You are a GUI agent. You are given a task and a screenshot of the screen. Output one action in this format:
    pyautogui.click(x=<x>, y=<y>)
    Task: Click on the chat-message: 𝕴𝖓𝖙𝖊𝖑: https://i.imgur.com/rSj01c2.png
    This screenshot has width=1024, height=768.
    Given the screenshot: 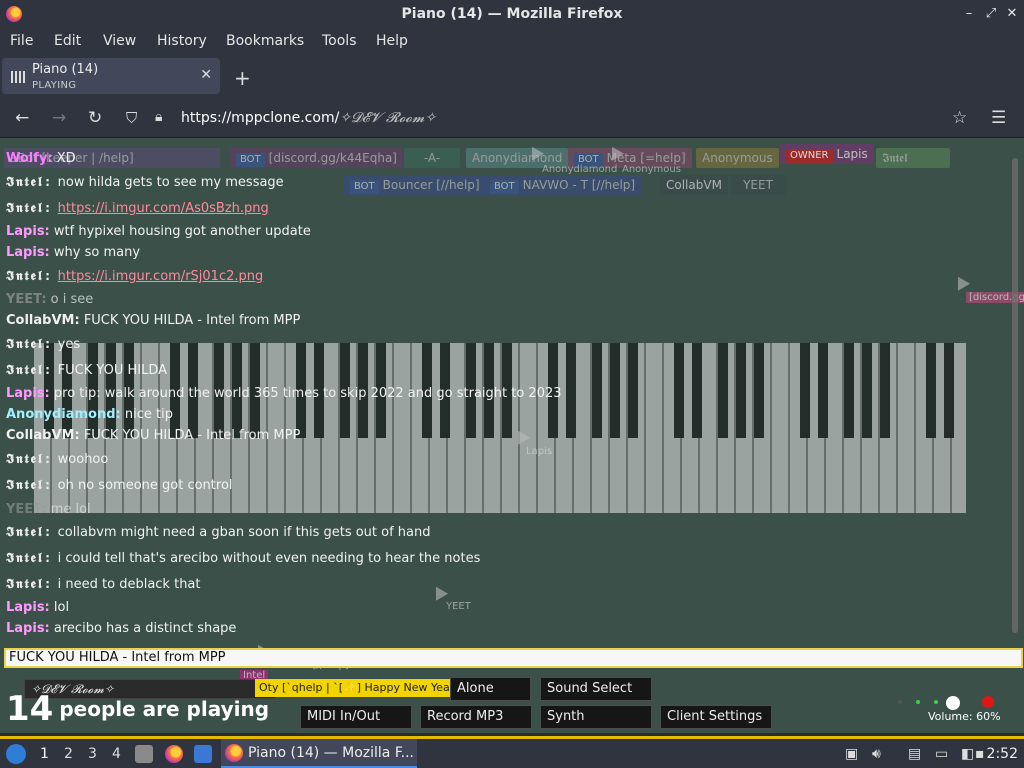 What is the action you would take?
    pyautogui.click(x=135, y=276)
    